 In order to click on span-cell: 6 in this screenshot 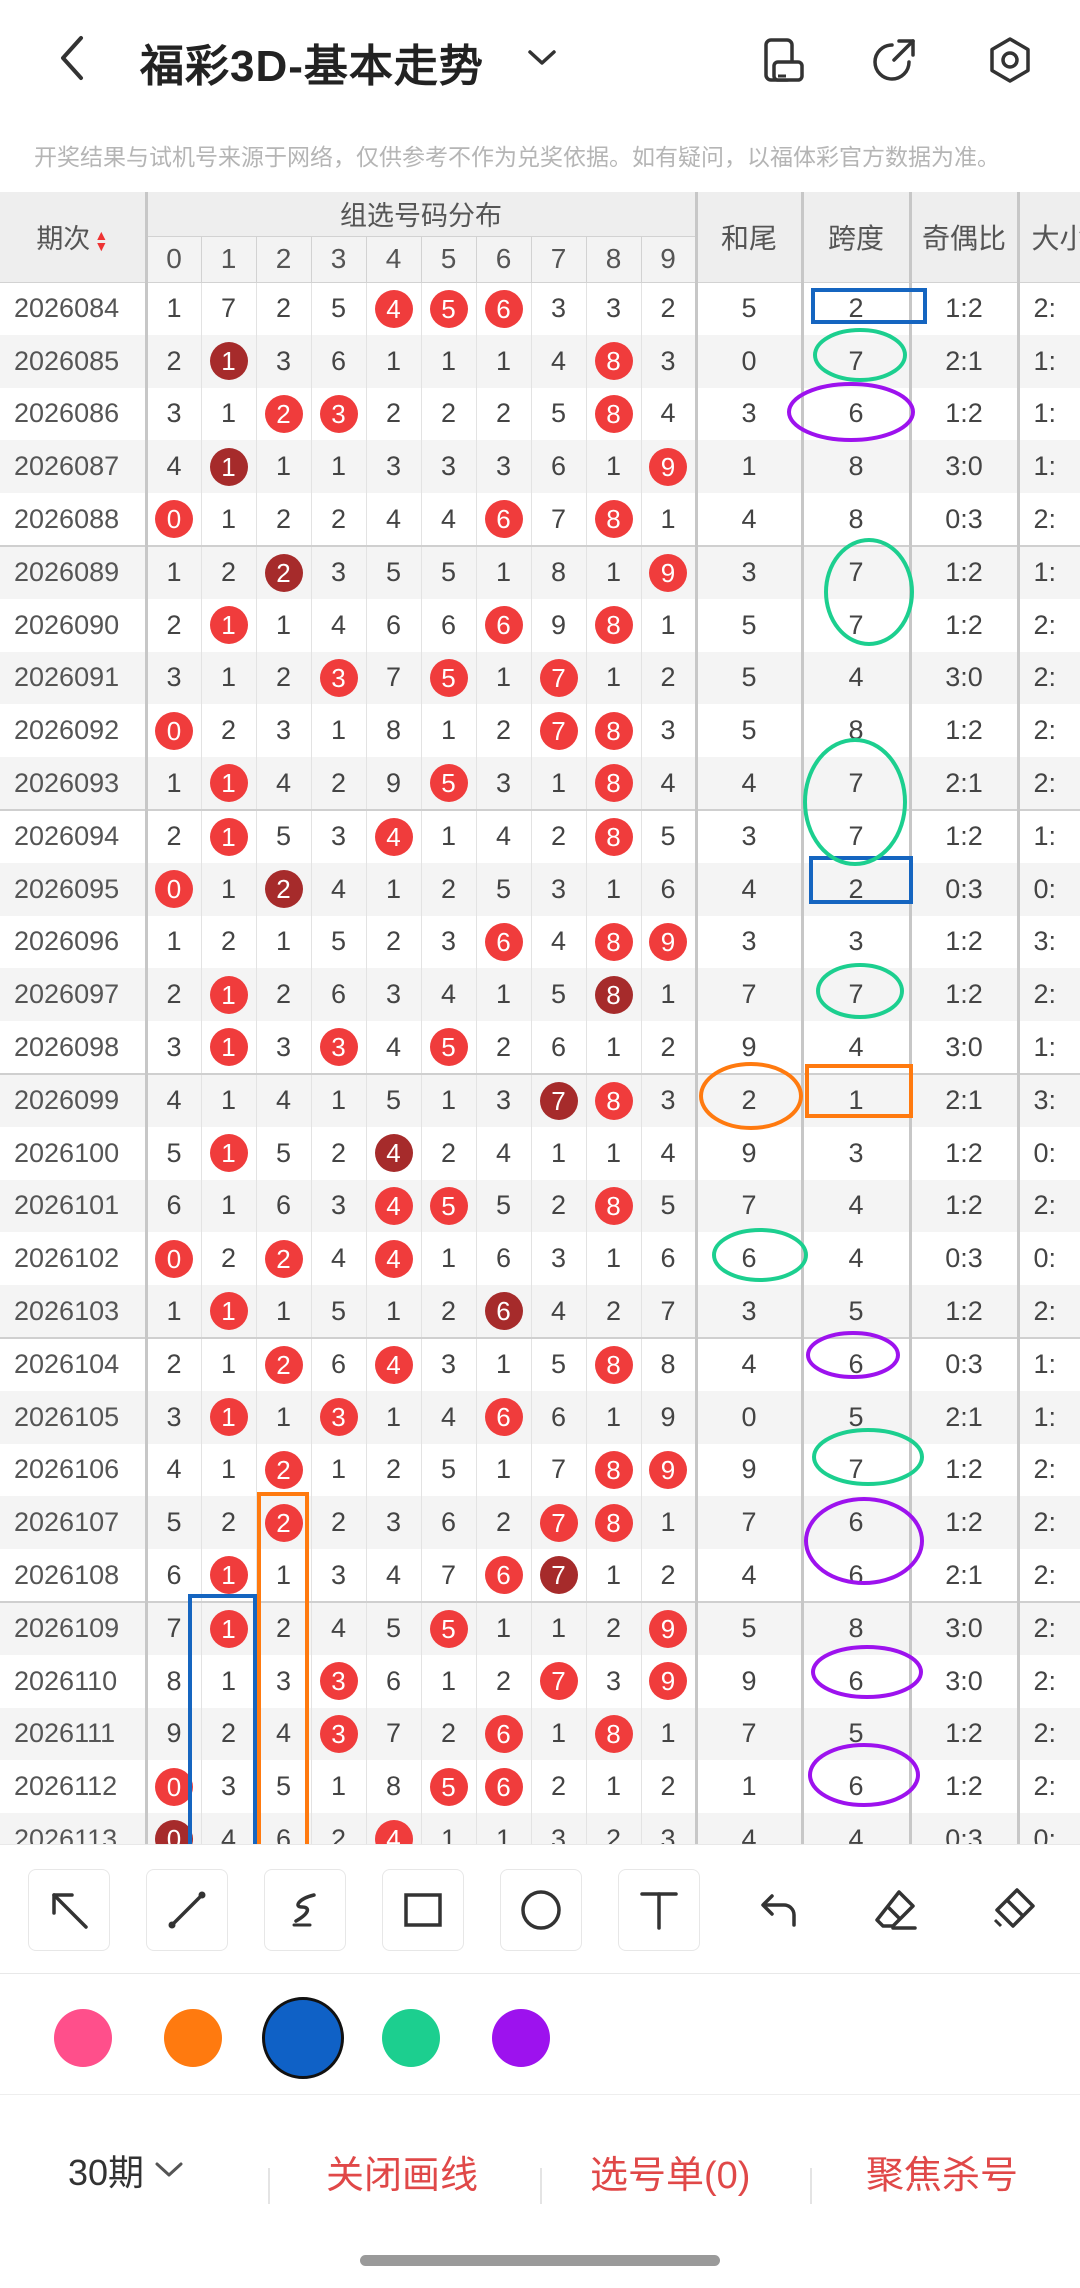, I will do `click(857, 414)`.